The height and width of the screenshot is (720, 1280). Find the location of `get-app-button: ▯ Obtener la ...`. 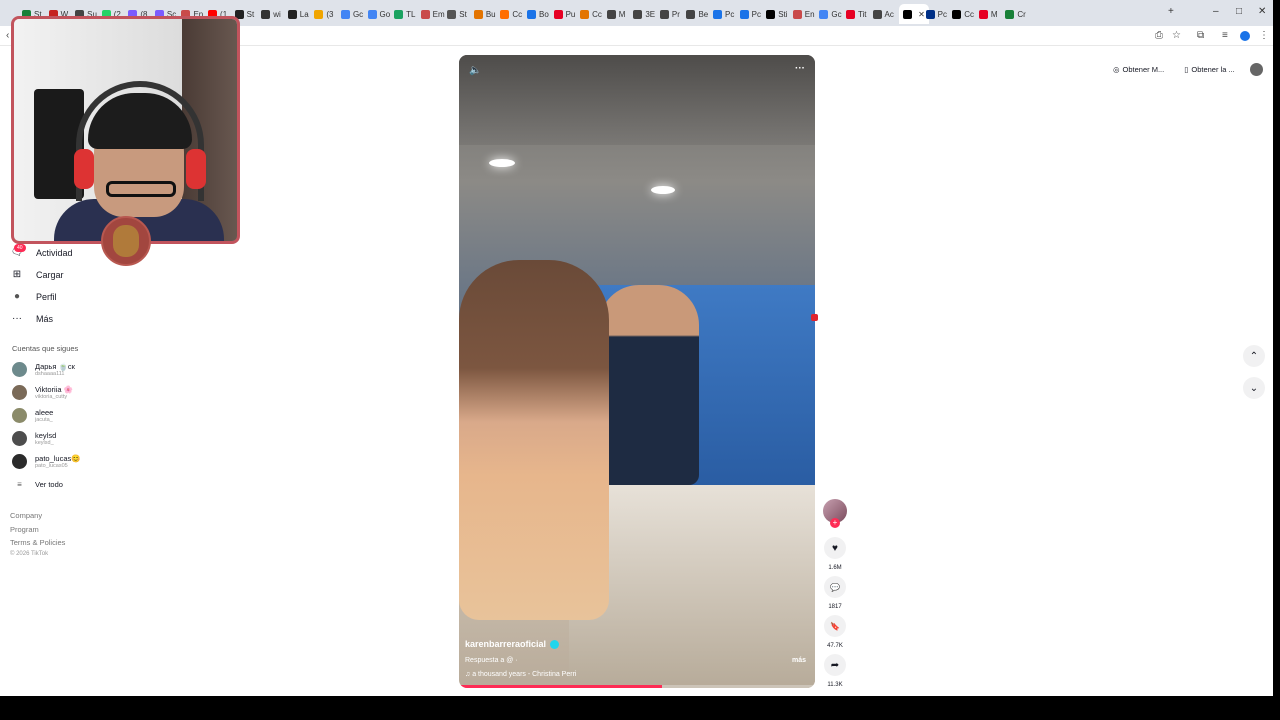

get-app-button: ▯ Obtener la ... is located at coordinates (1209, 69).